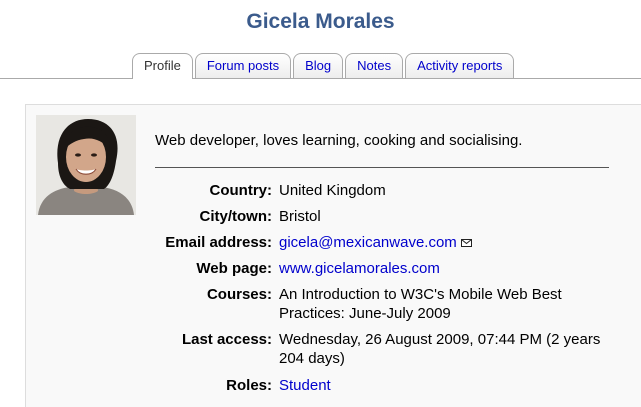  Describe the element at coordinates (374, 65) in the screenshot. I see `tab-notes: Notes` at that location.